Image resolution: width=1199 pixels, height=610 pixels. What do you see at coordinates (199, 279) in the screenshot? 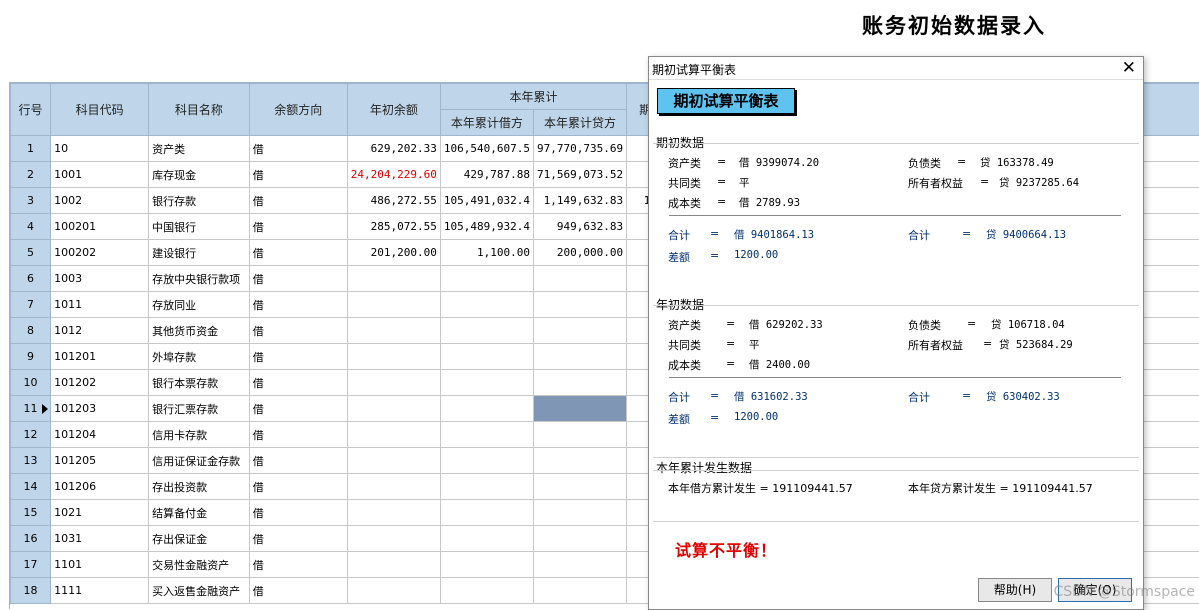
I see `name-cell: 存放中央银行款项` at bounding box center [199, 279].